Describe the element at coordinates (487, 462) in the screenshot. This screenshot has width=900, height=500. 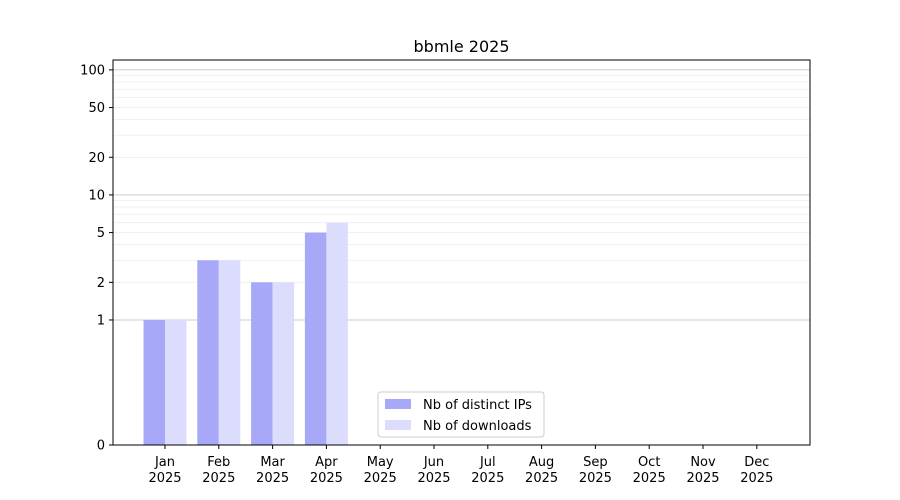
I see `x-tick-label-month: Jul` at that location.